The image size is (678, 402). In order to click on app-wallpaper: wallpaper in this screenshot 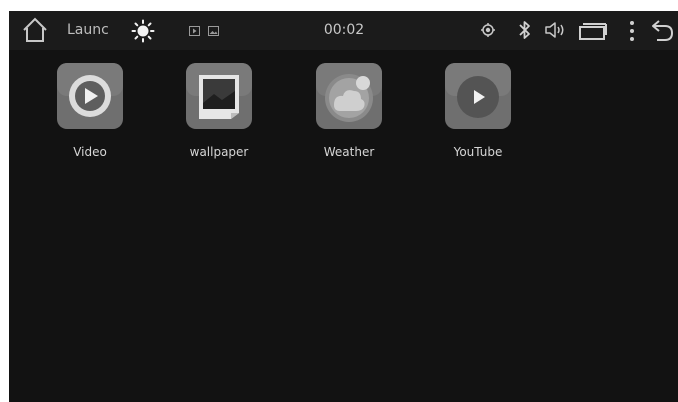, I will do `click(205, 114)`.